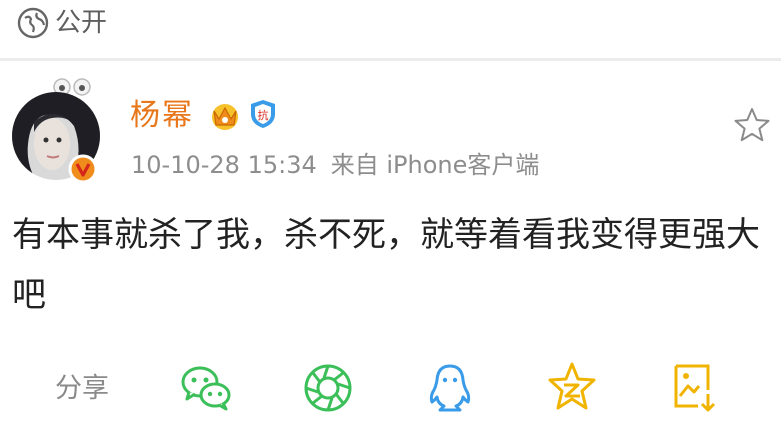  Describe the element at coordinates (328, 388) in the screenshot. I see `moments-icon` at that location.